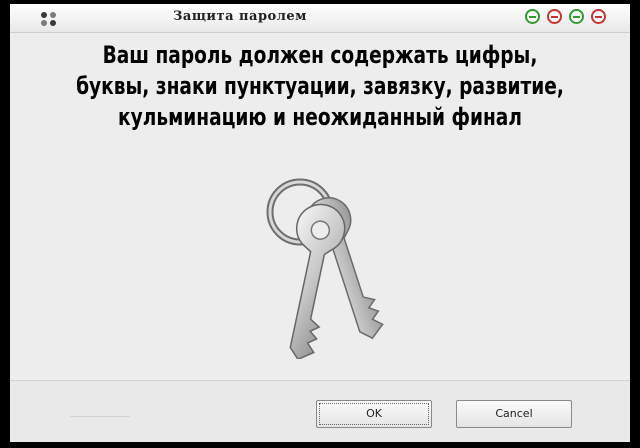 The width and height of the screenshot is (640, 448). Describe the element at coordinates (320, 55) in the screenshot. I see `message-line: Ваш пароль должен содержать цифры,` at that location.